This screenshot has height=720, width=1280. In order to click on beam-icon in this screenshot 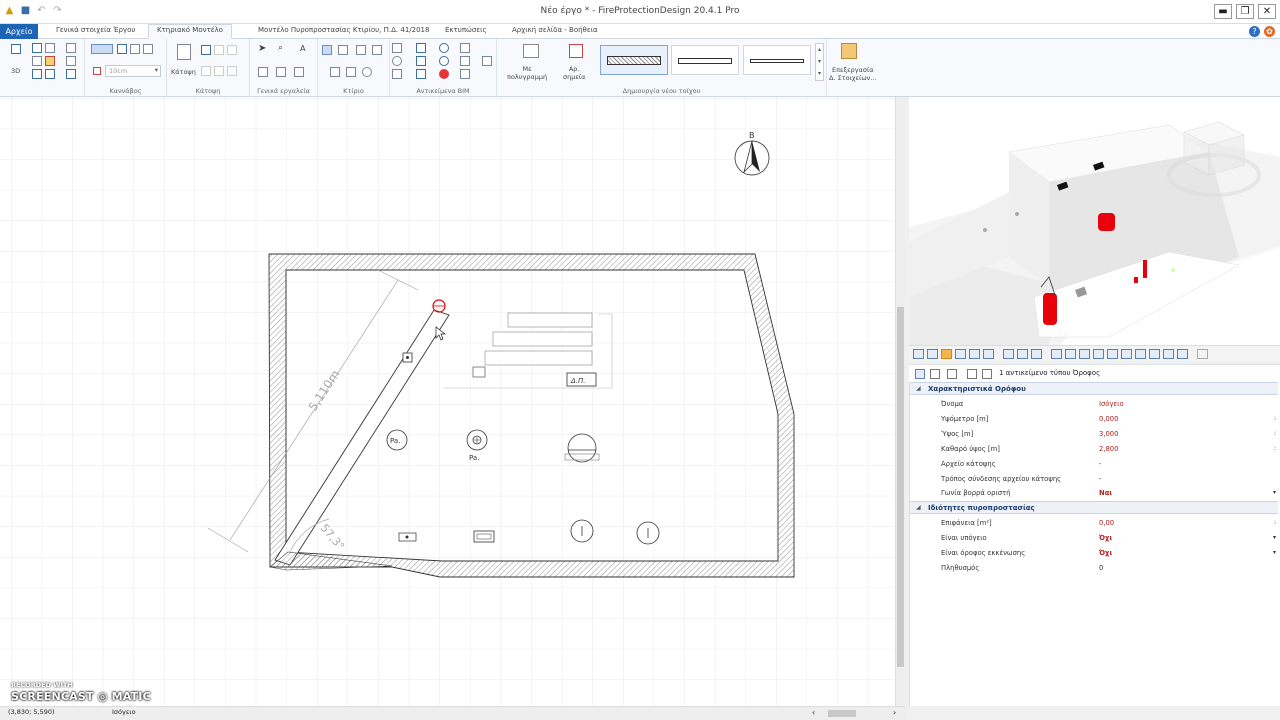, I will do `click(335, 72)`.